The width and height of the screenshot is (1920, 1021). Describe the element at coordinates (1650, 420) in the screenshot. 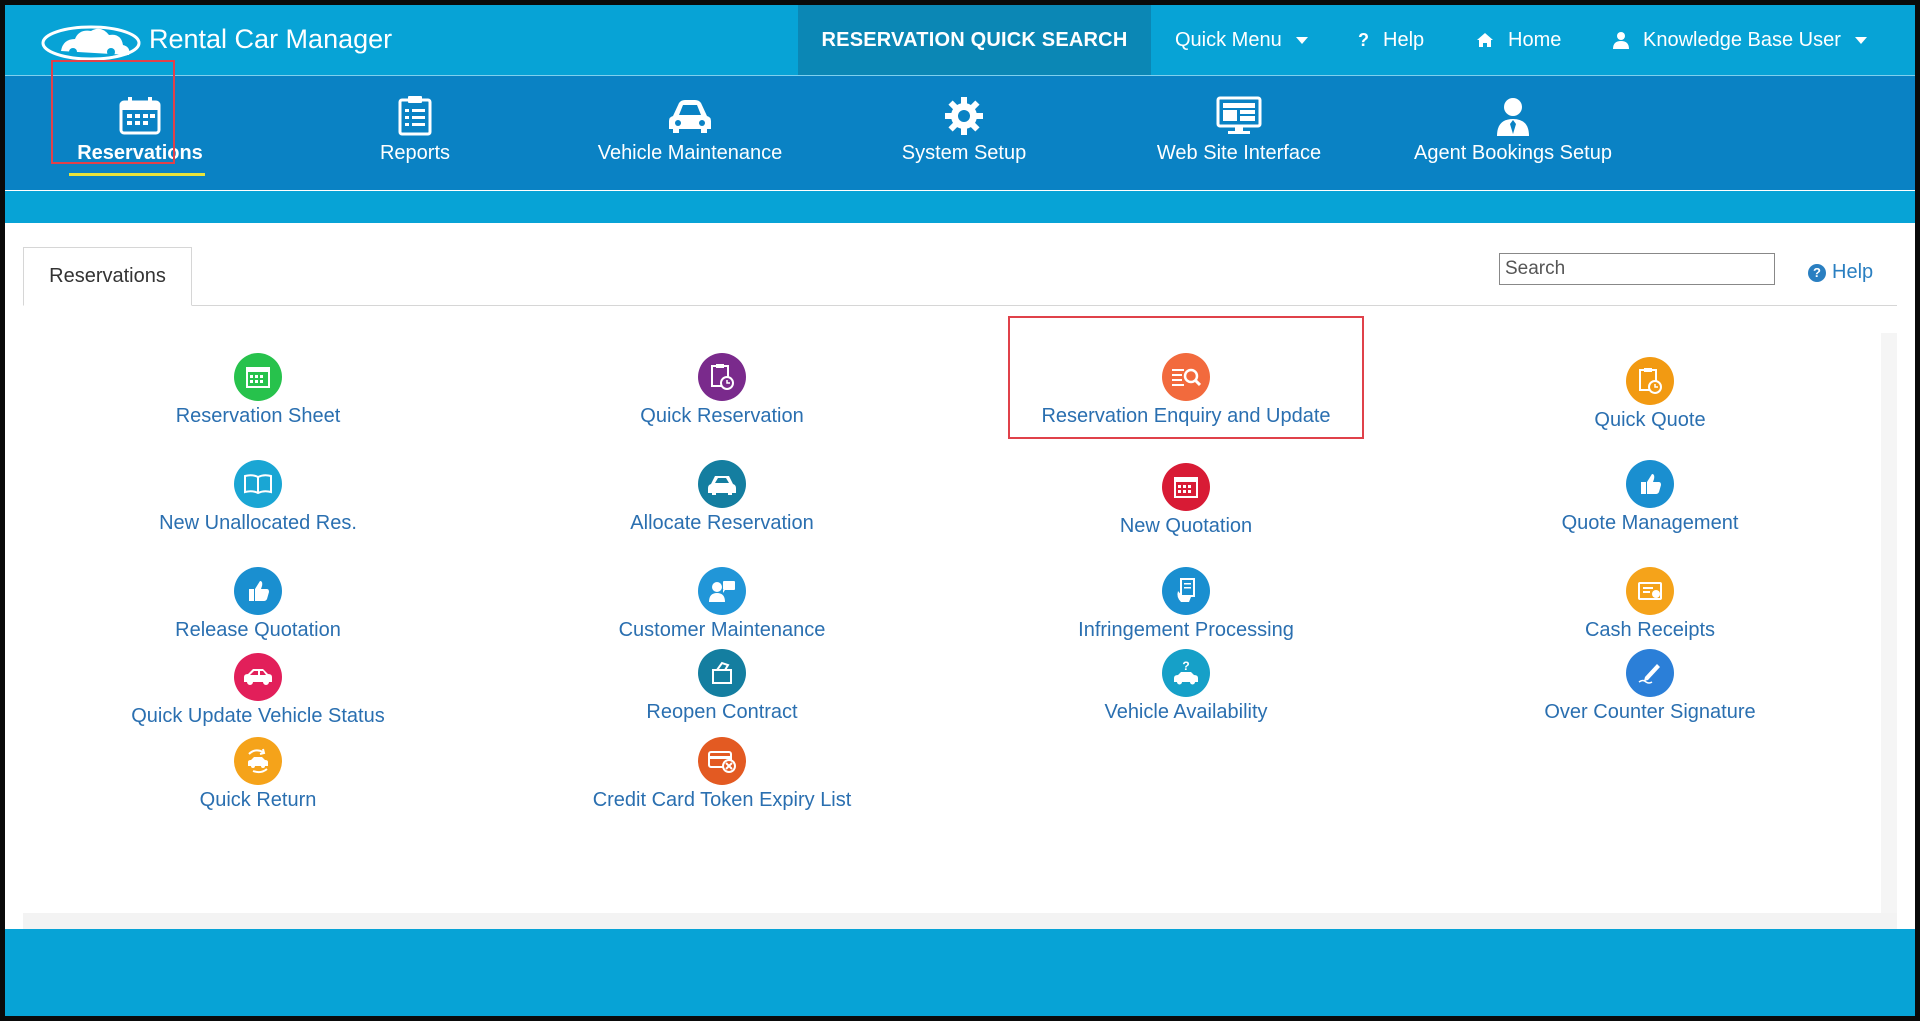

I see `menu-item-label: Quick Quote` at that location.